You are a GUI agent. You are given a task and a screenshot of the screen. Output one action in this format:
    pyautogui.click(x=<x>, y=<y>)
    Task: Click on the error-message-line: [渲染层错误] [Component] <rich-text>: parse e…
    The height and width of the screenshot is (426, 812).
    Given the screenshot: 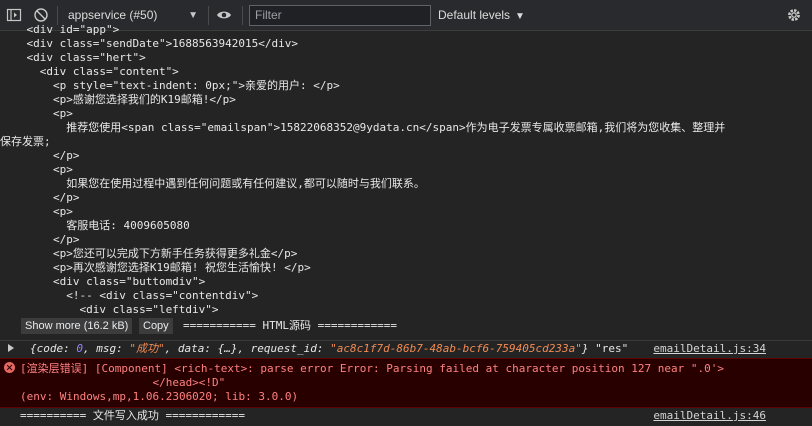 What is the action you would take?
    pyautogui.click(x=372, y=368)
    